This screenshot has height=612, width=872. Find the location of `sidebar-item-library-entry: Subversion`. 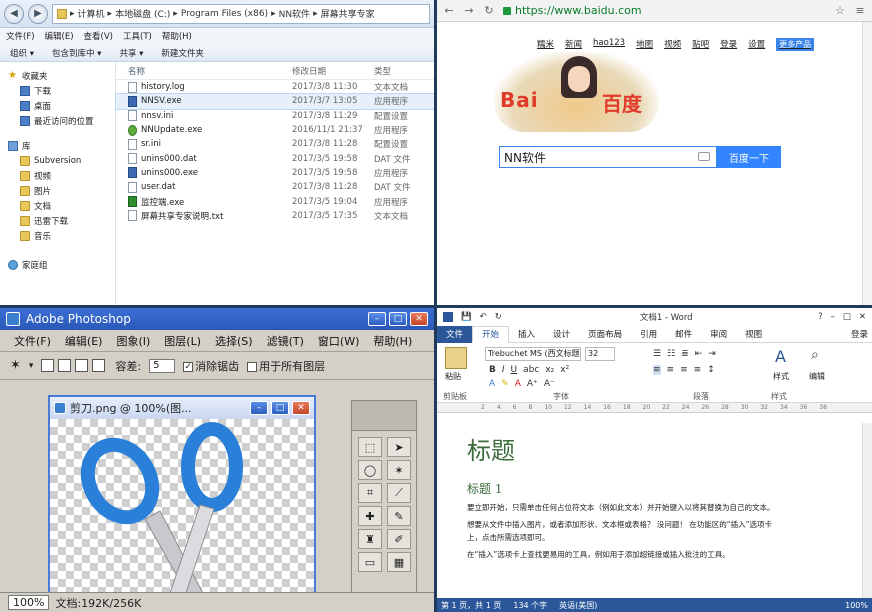

sidebar-item-library-entry: Subversion is located at coordinates (61, 160).